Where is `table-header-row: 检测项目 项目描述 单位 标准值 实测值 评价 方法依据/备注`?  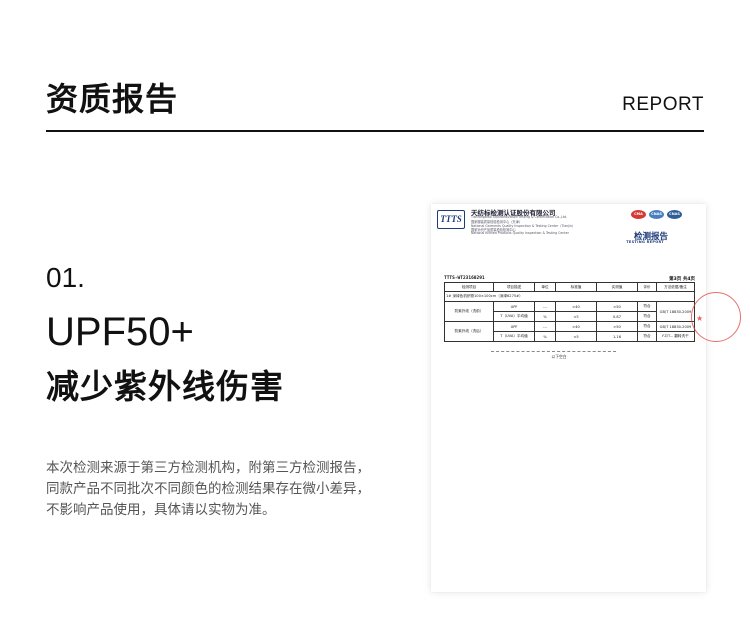 table-header-row: 检测项目 项目描述 单位 标准值 实测值 评价 方法依据/备注 is located at coordinates (569, 287).